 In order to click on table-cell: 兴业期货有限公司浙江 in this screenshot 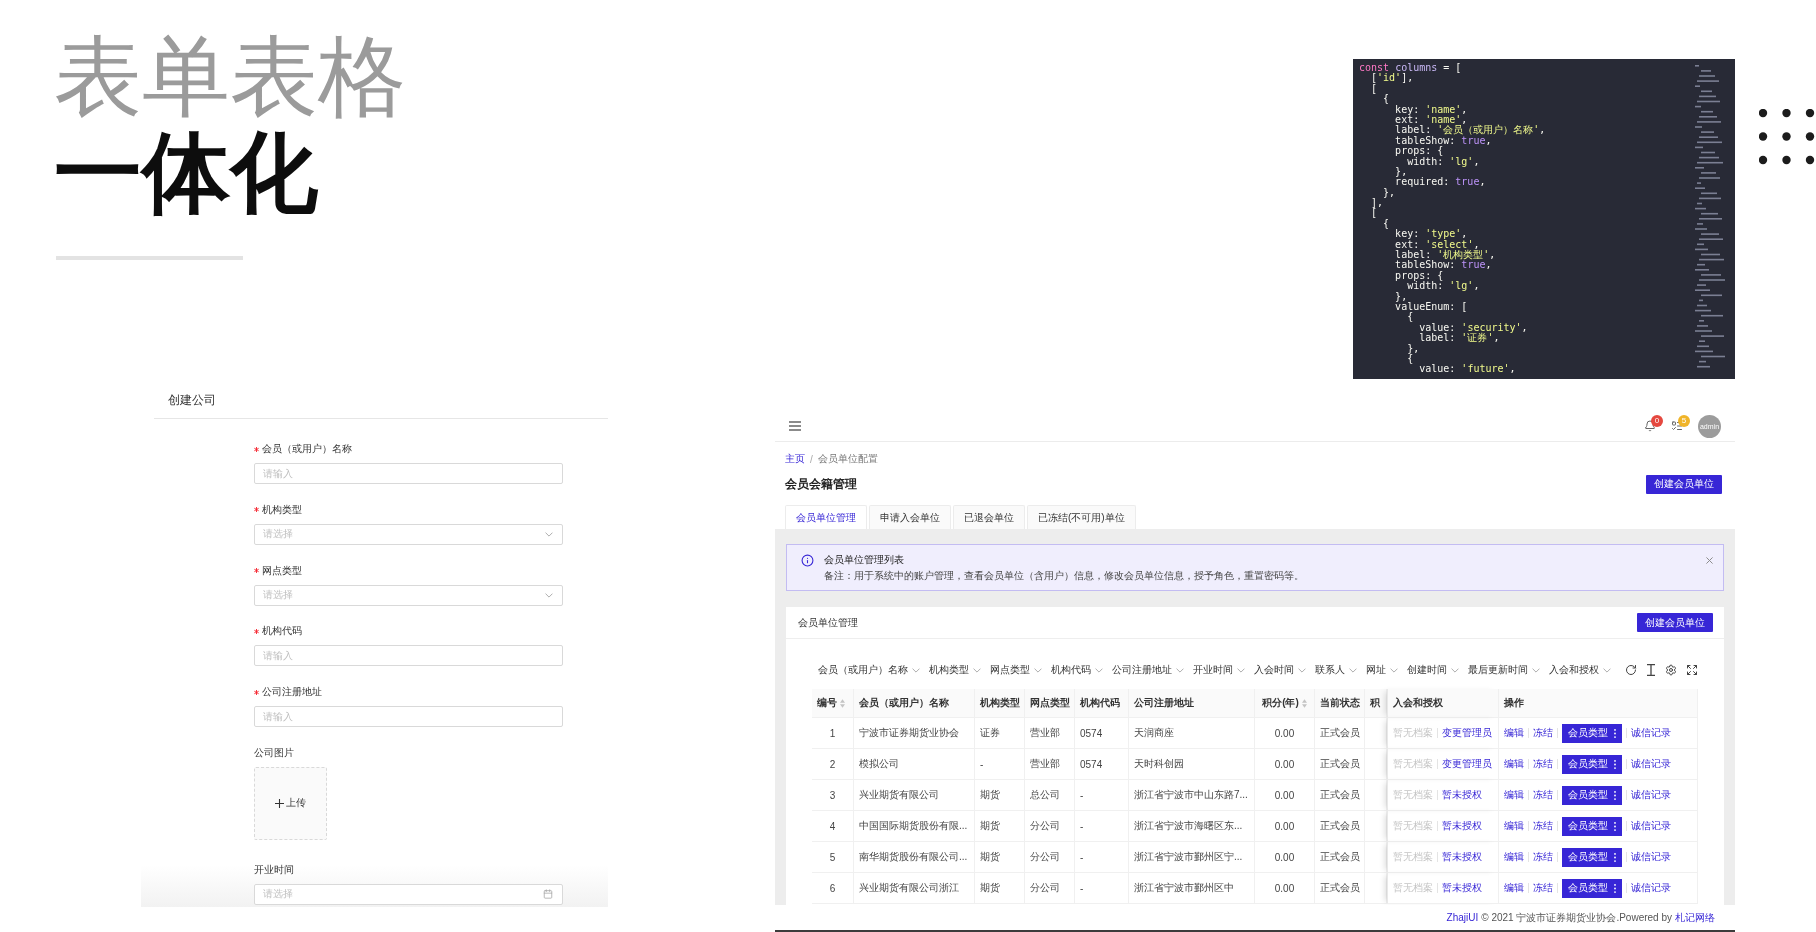, I will do `click(914, 888)`.